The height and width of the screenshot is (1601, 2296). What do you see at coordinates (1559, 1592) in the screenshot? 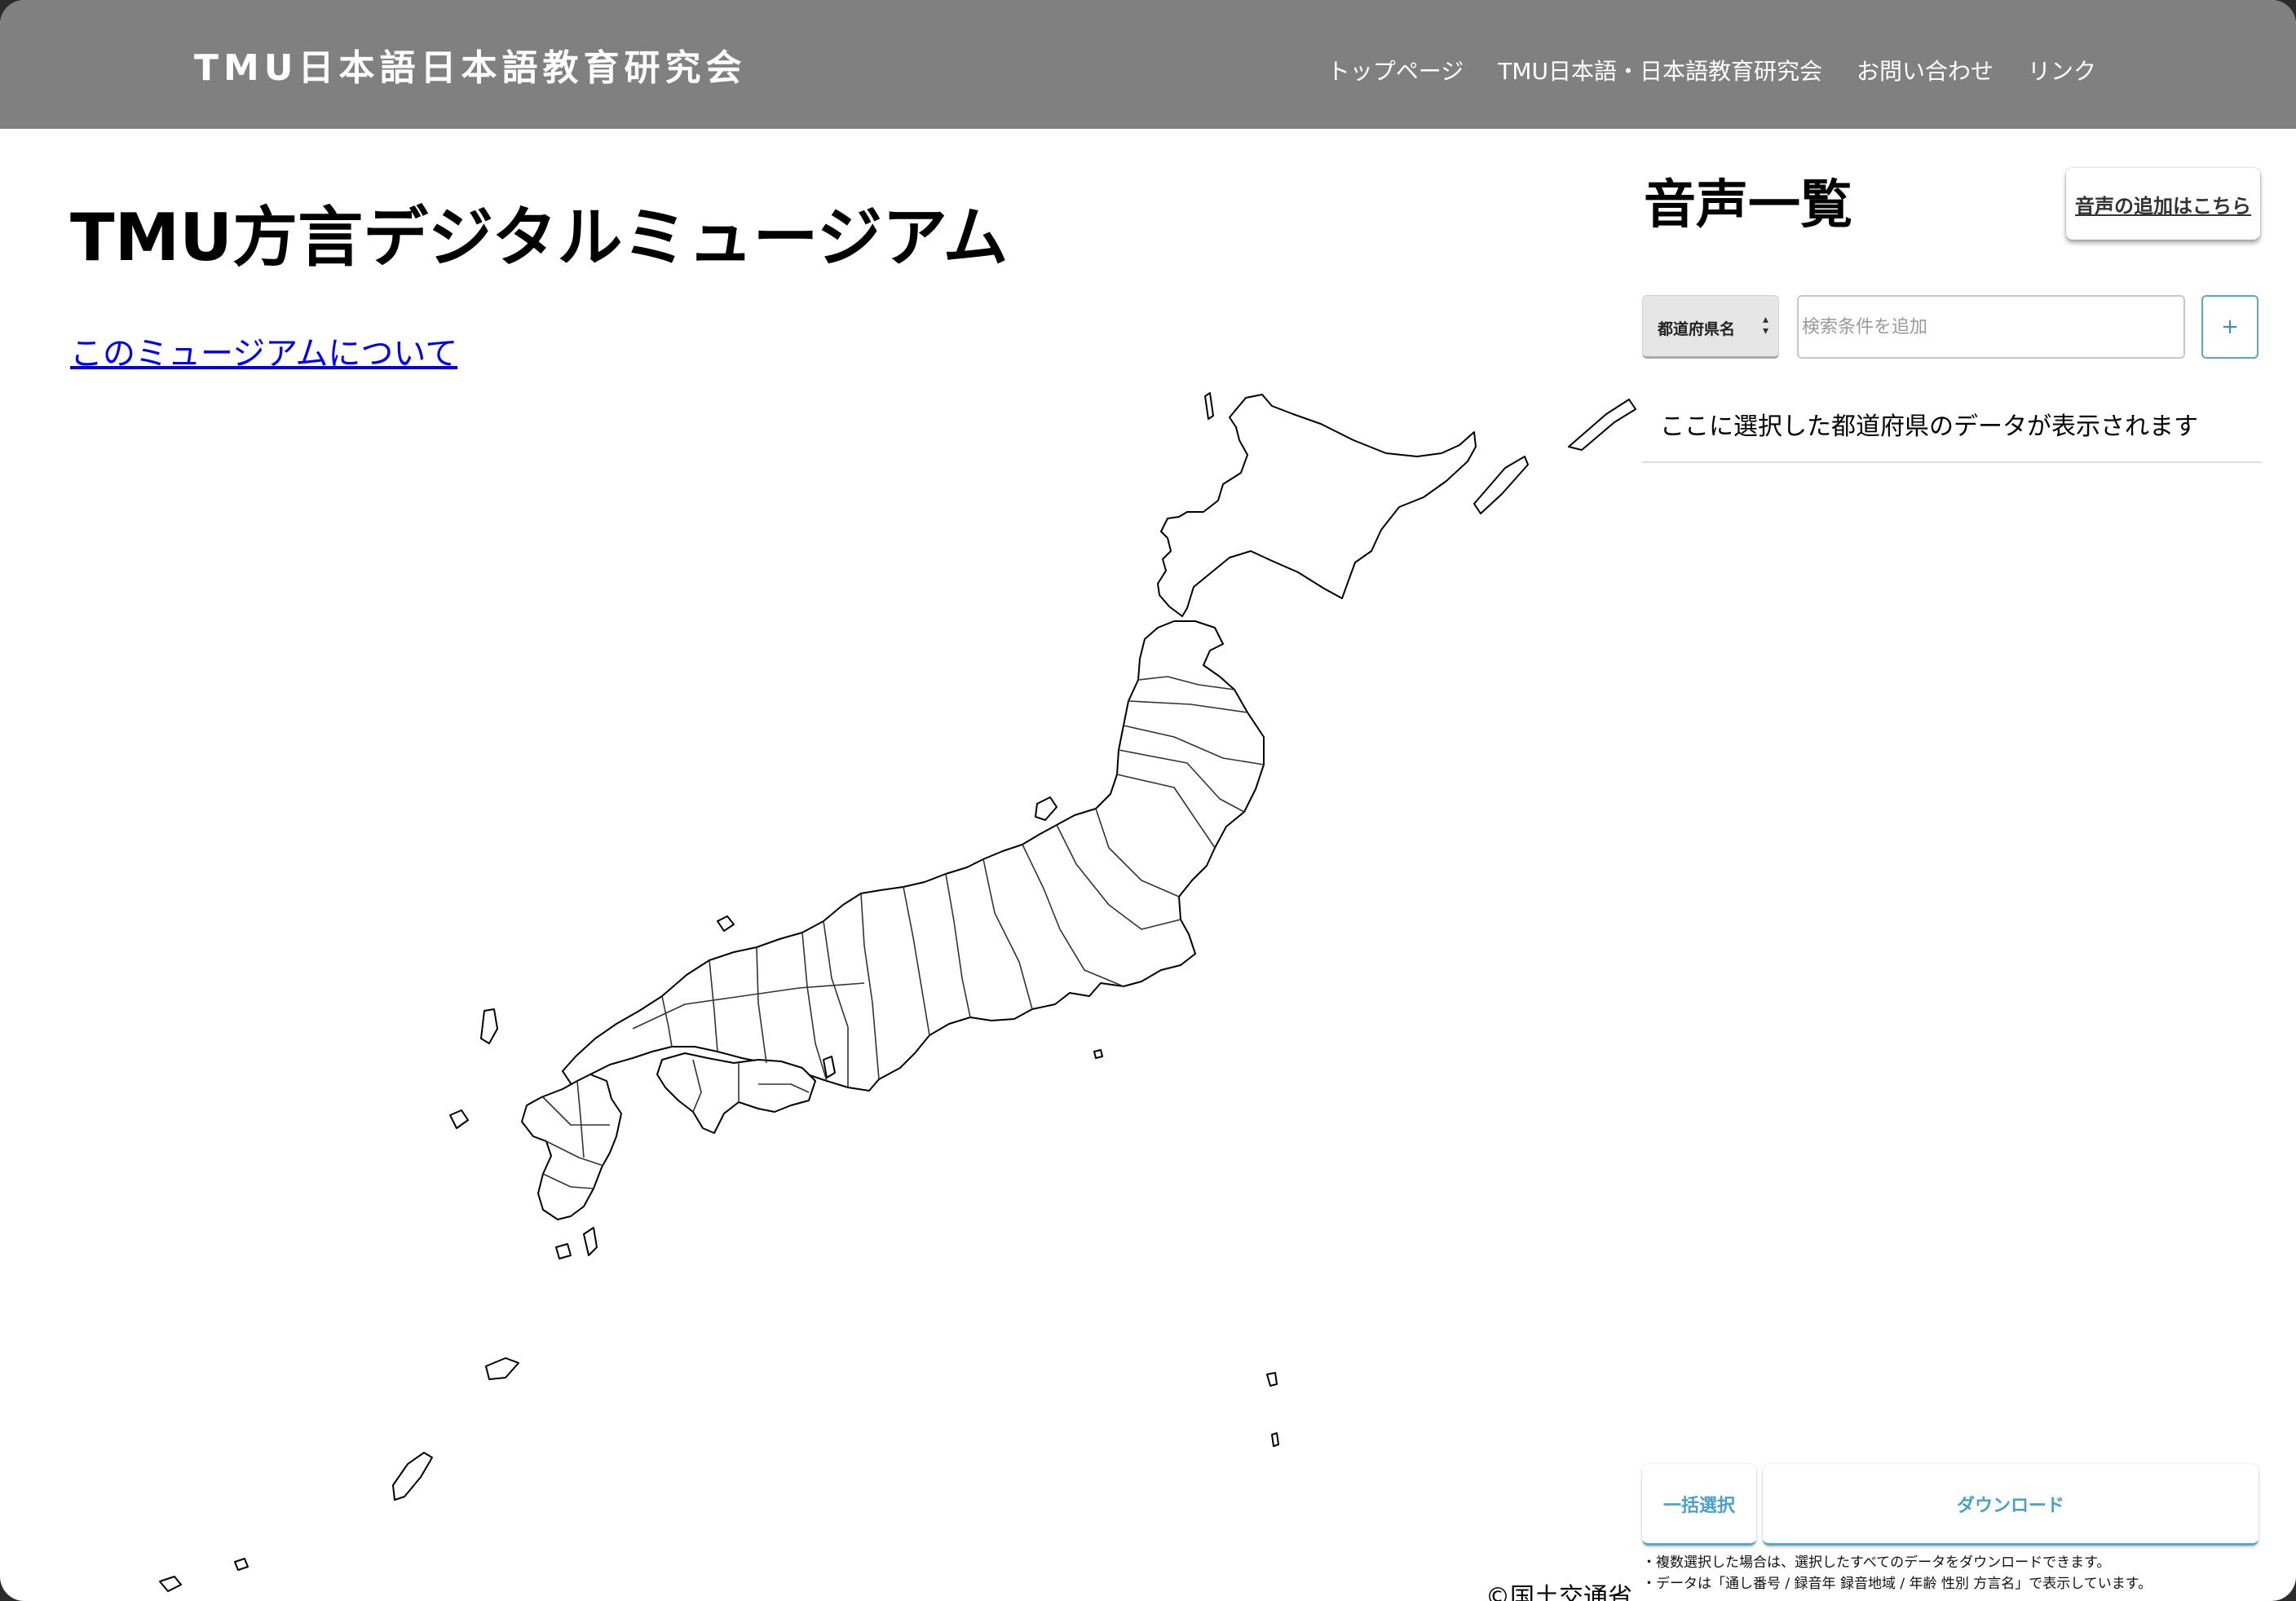
I see `map-credit: ©国土交通省` at bounding box center [1559, 1592].